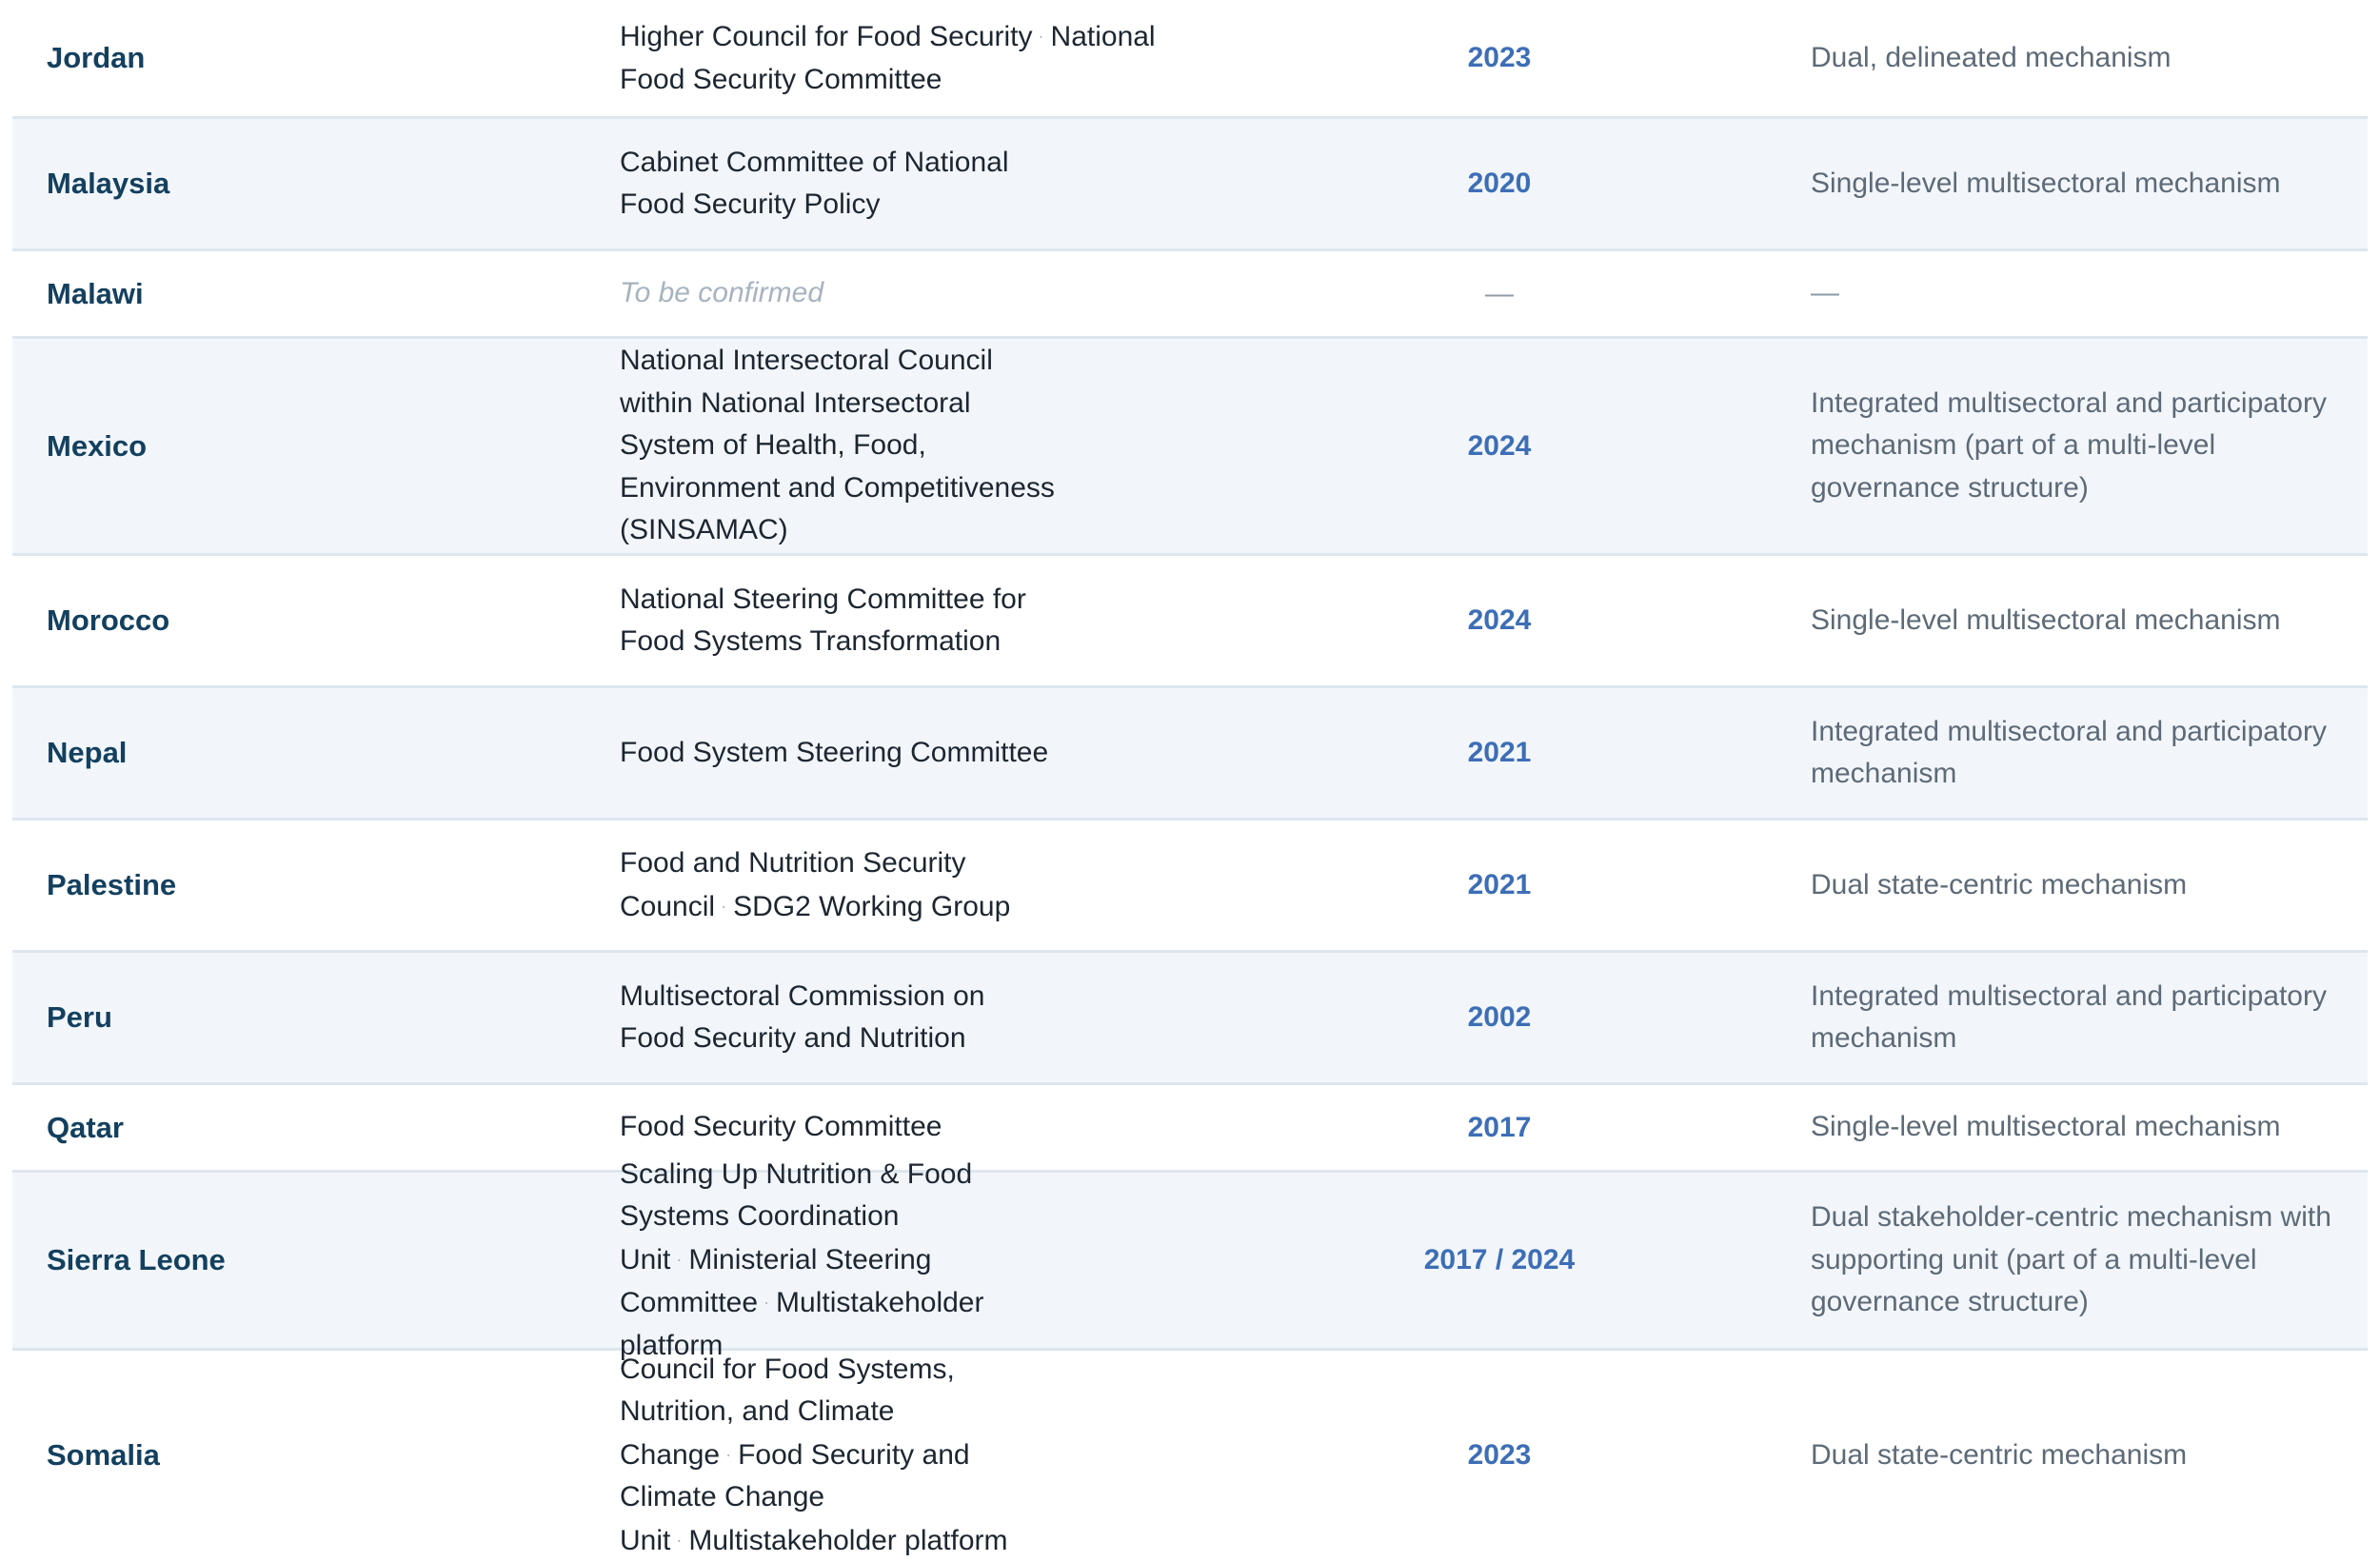  What do you see at coordinates (112, 885) in the screenshot?
I see `country-name: Palestine` at bounding box center [112, 885].